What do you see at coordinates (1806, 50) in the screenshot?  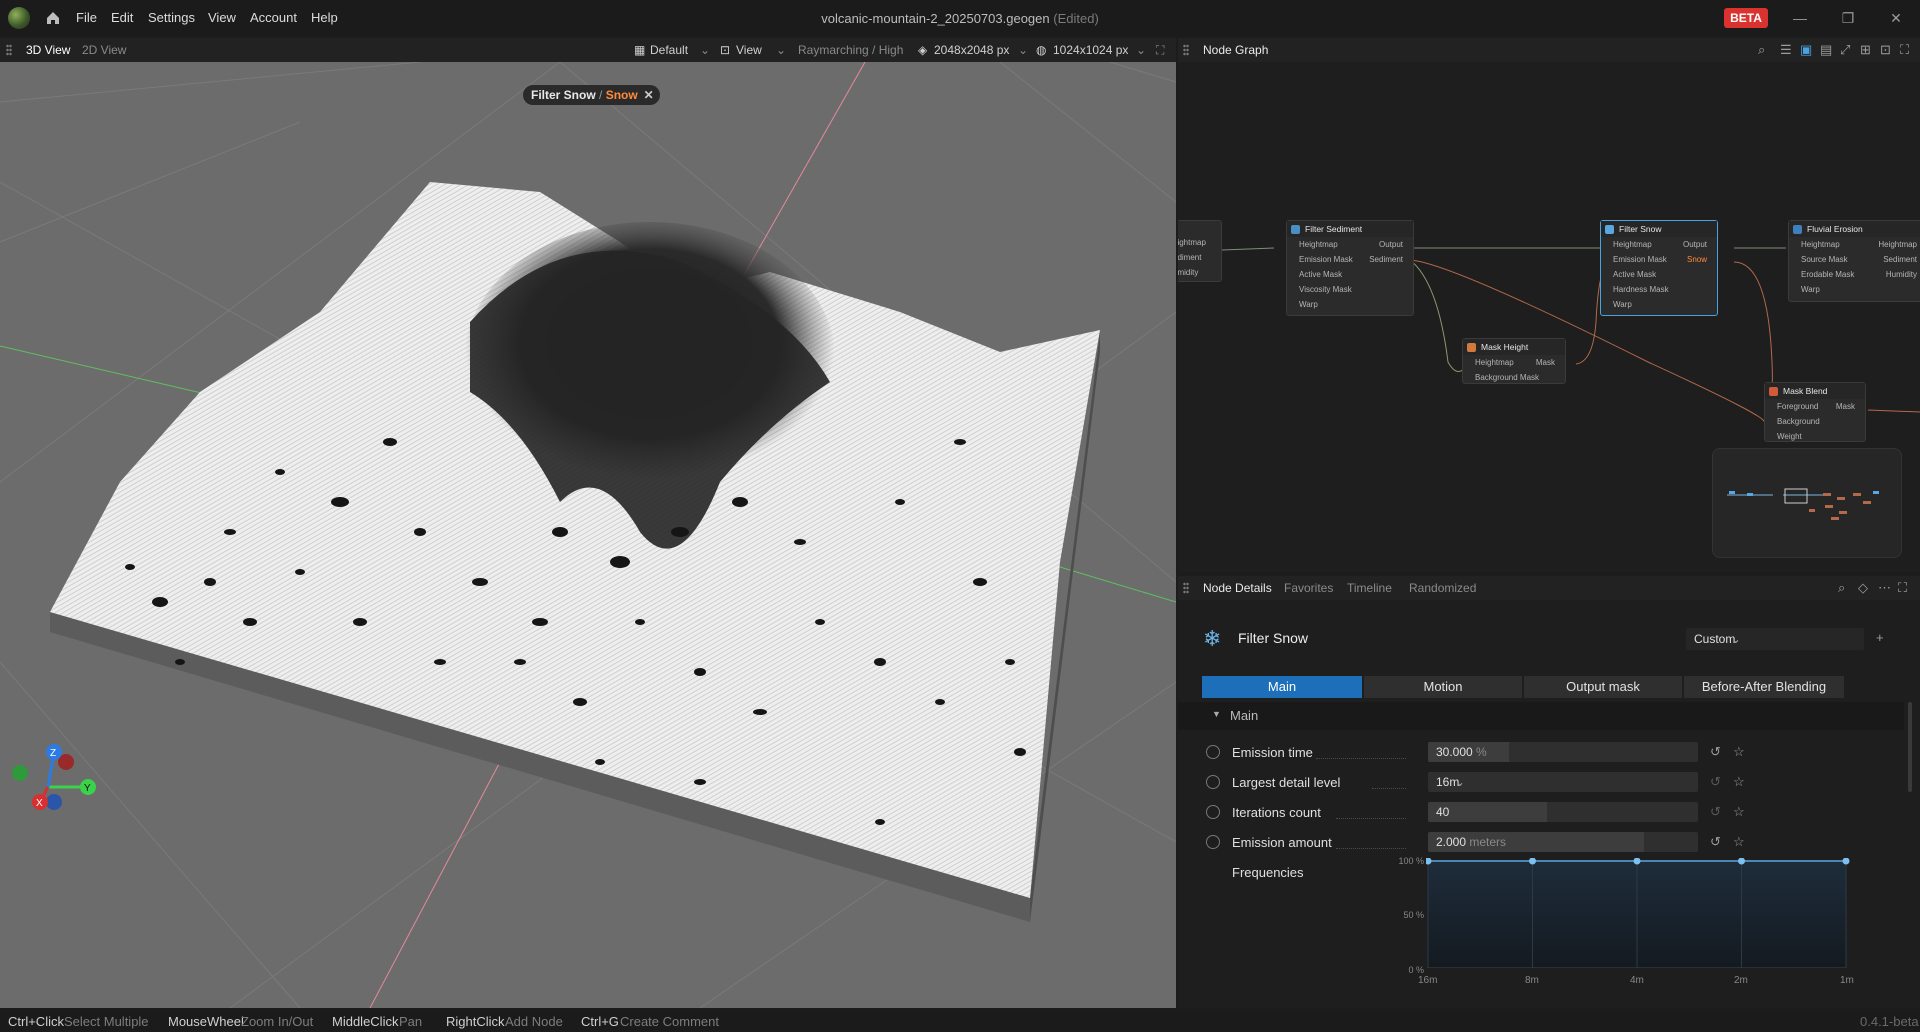 I see `layout-icon: ▣` at bounding box center [1806, 50].